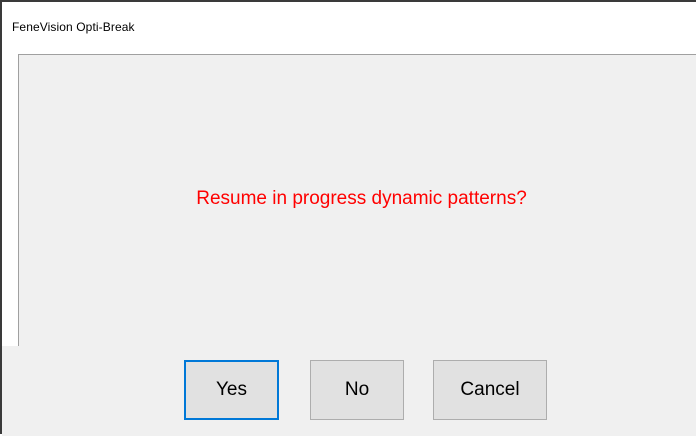 Image resolution: width=696 pixels, height=436 pixels. Describe the element at coordinates (231, 390) in the screenshot. I see `yes-button: Yes` at that location.